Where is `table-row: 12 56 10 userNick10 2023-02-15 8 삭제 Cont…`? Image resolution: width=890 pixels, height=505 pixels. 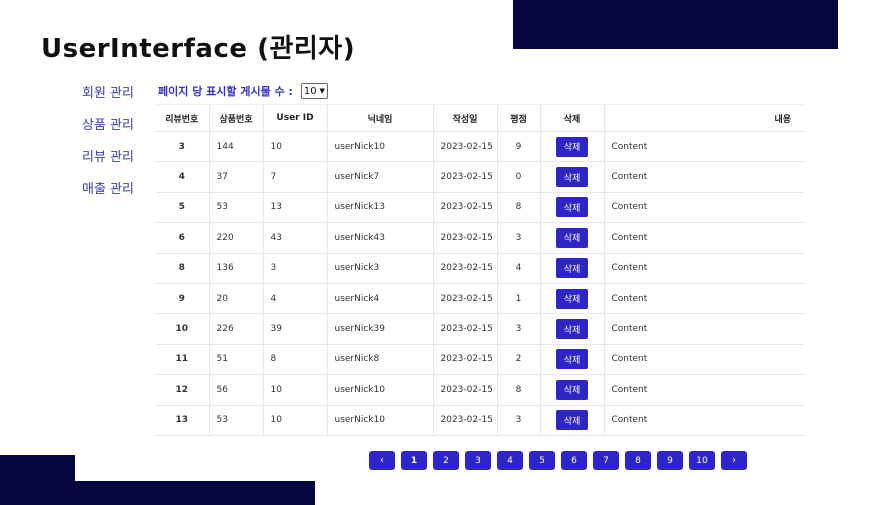
table-row: 12 56 10 userNick10 2023-02-15 8 삭제 Cont… is located at coordinates (480, 390).